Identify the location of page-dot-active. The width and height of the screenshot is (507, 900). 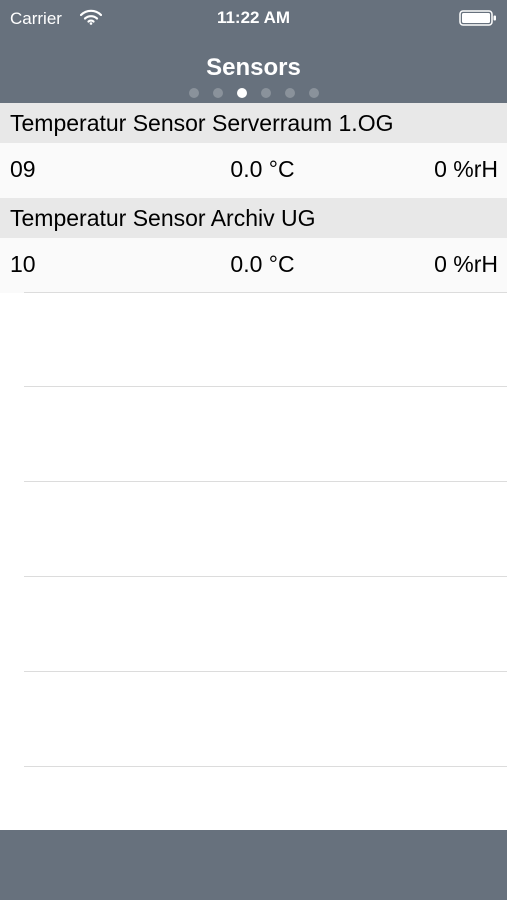
(241, 92).